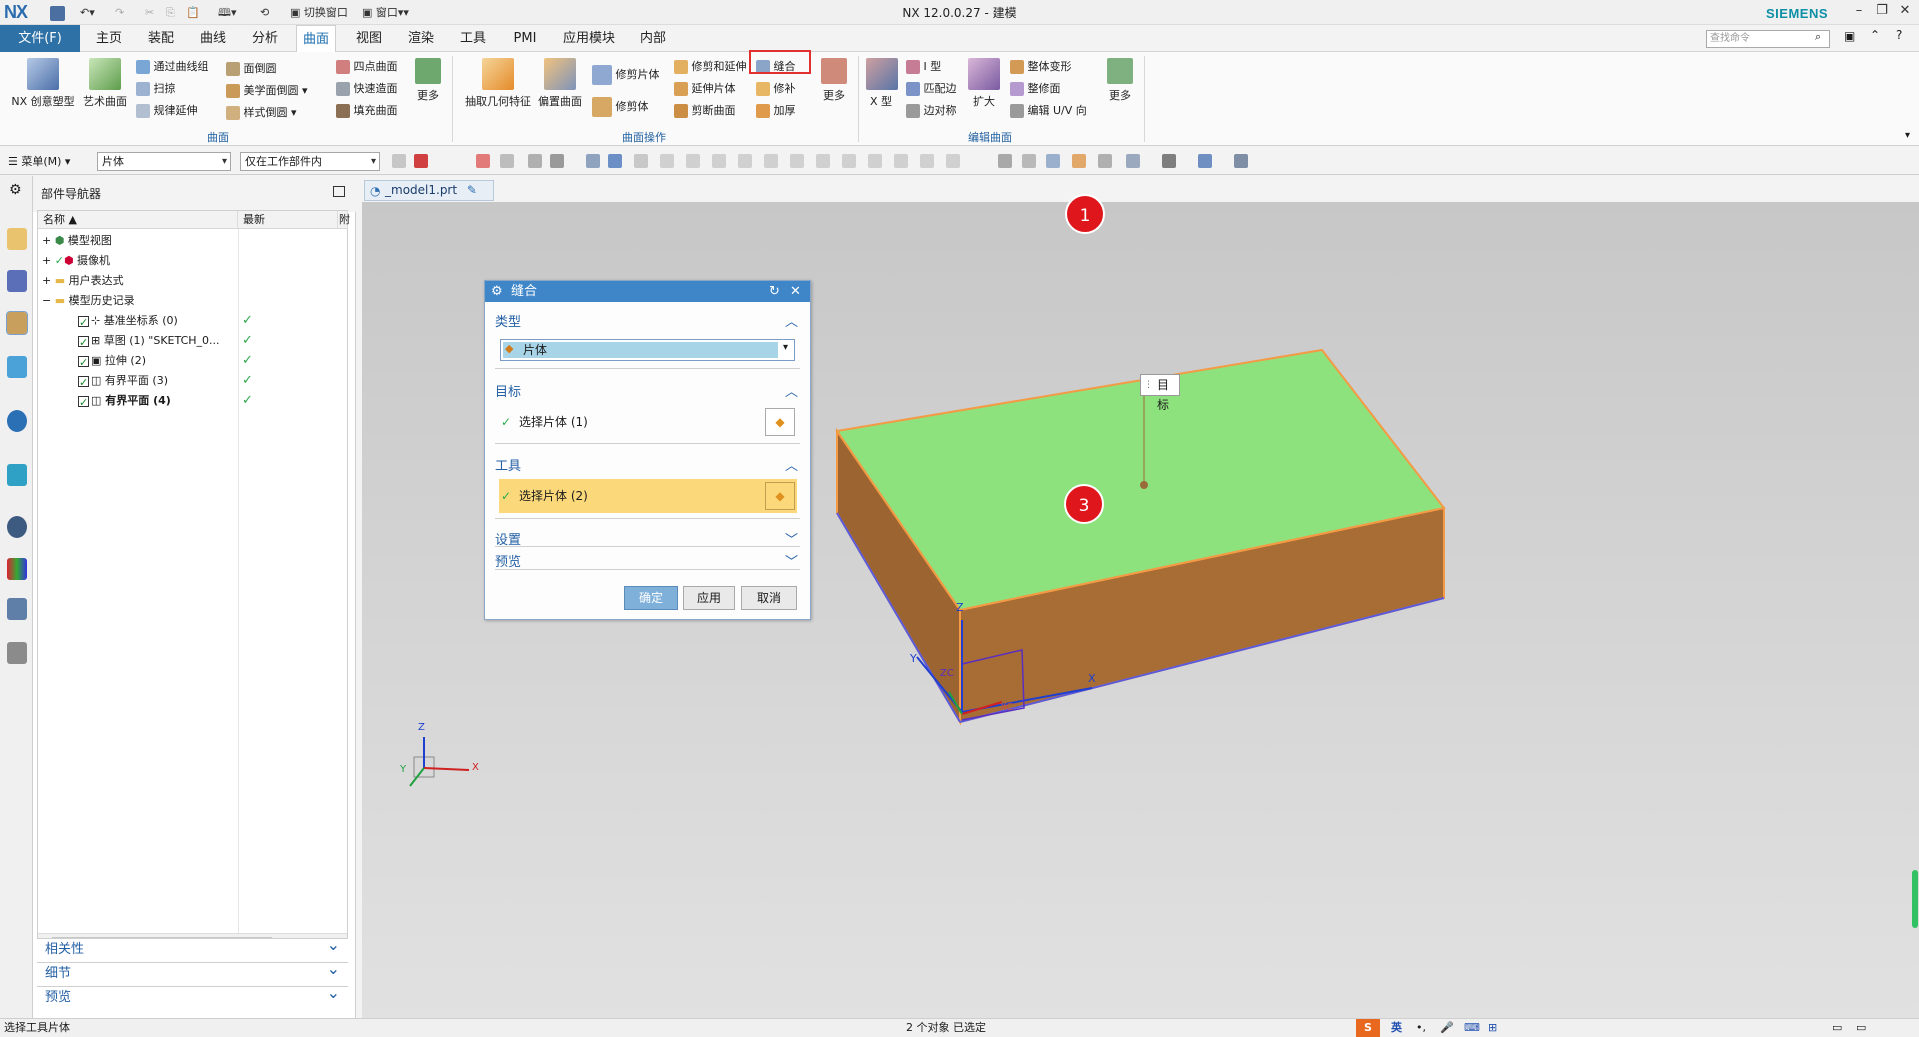  I want to click on refit-face-button: 整修面, so click(1035, 88).